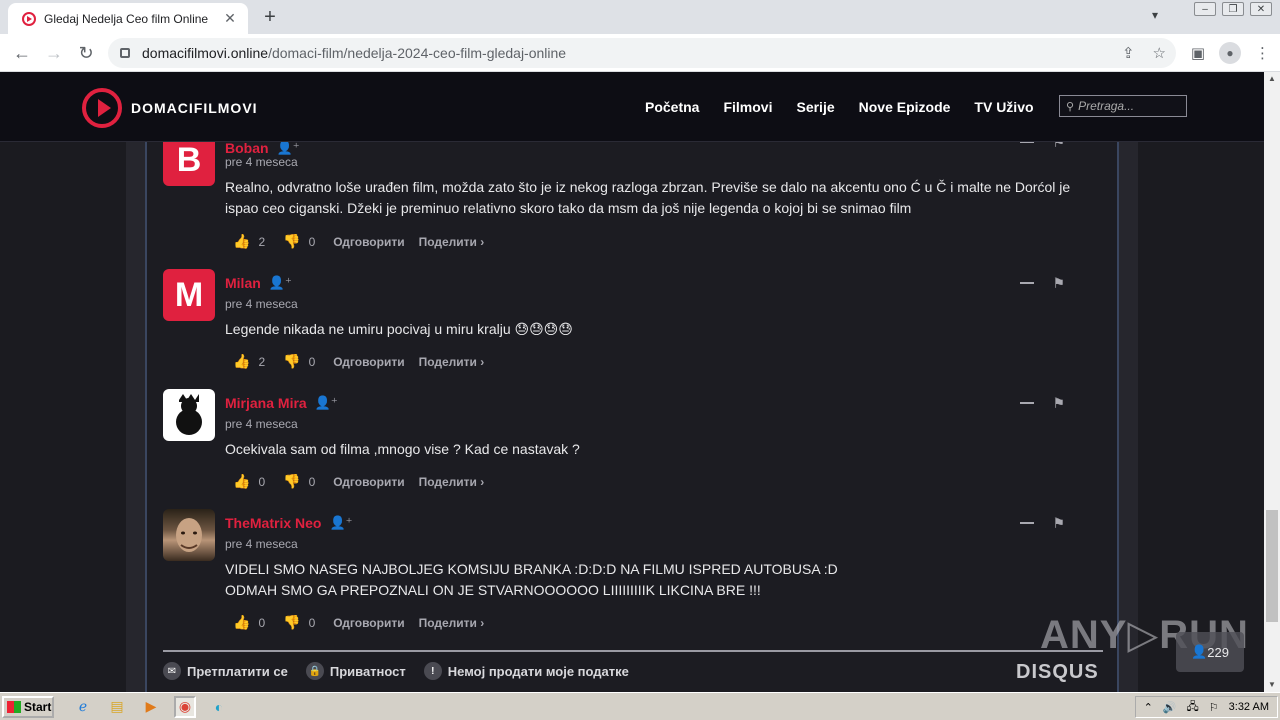 Image resolution: width=1280 pixels, height=720 pixels. Describe the element at coordinates (1262, 53) in the screenshot. I see `browser-menu-icon: ⋮` at that location.